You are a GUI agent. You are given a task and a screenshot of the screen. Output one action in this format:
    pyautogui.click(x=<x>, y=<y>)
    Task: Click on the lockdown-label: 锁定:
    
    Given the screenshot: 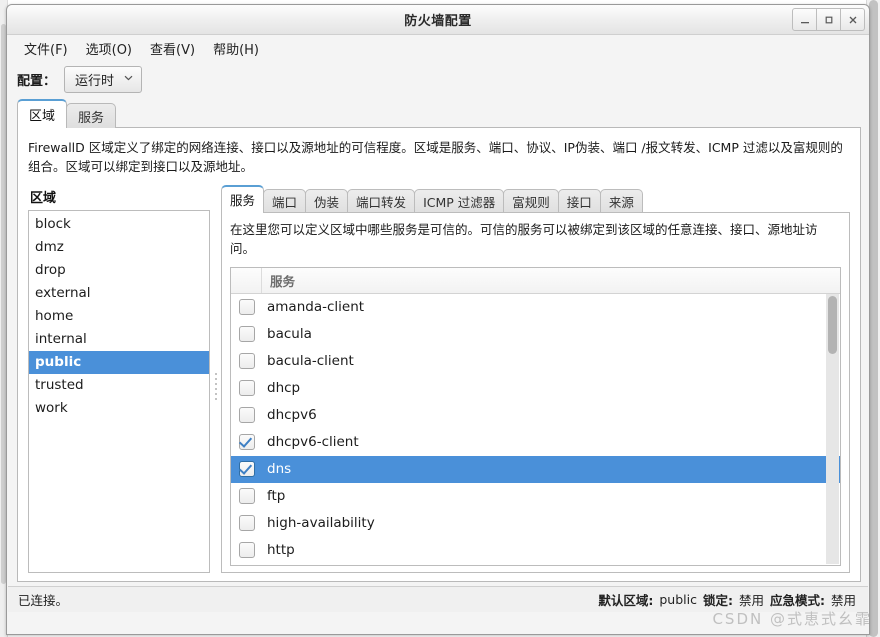 What is the action you would take?
    pyautogui.click(x=717, y=600)
    